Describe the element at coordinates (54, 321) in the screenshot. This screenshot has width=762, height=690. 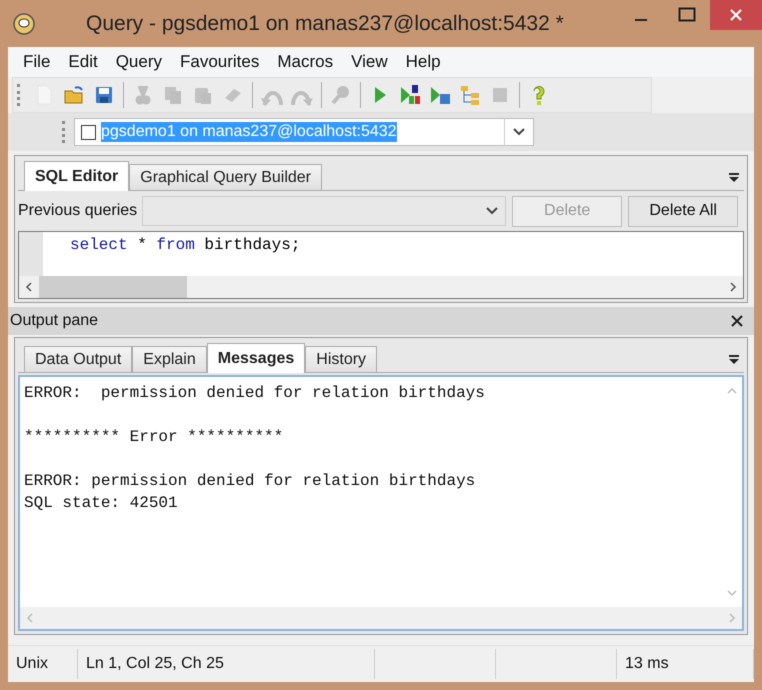
I see `output-pane-title: Output pane` at that location.